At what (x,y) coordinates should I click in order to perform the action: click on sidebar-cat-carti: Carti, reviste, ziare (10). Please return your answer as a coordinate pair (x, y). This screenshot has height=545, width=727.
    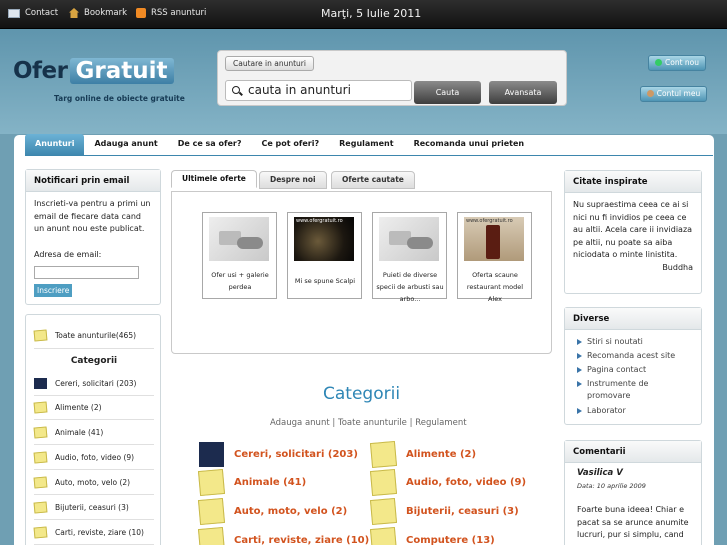
    Looking at the image, I should click on (93, 533).